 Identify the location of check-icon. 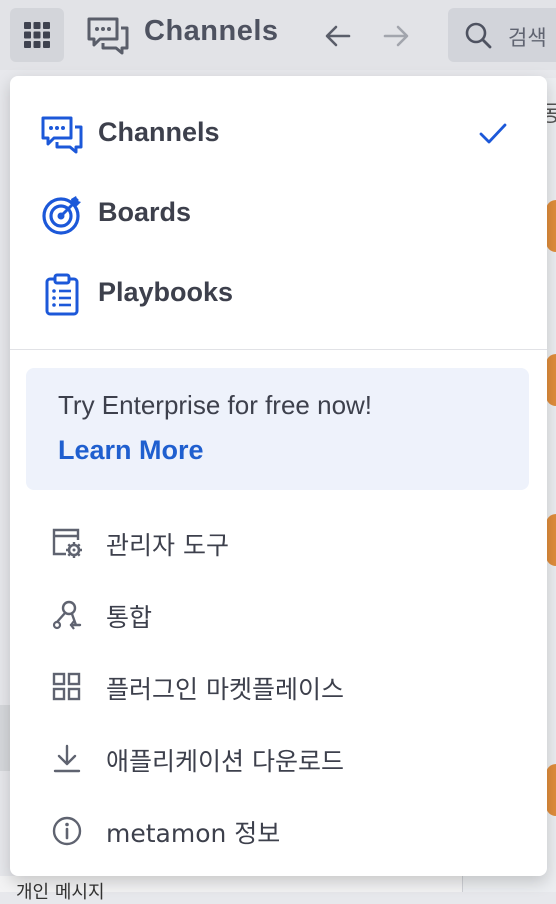
(493, 133).